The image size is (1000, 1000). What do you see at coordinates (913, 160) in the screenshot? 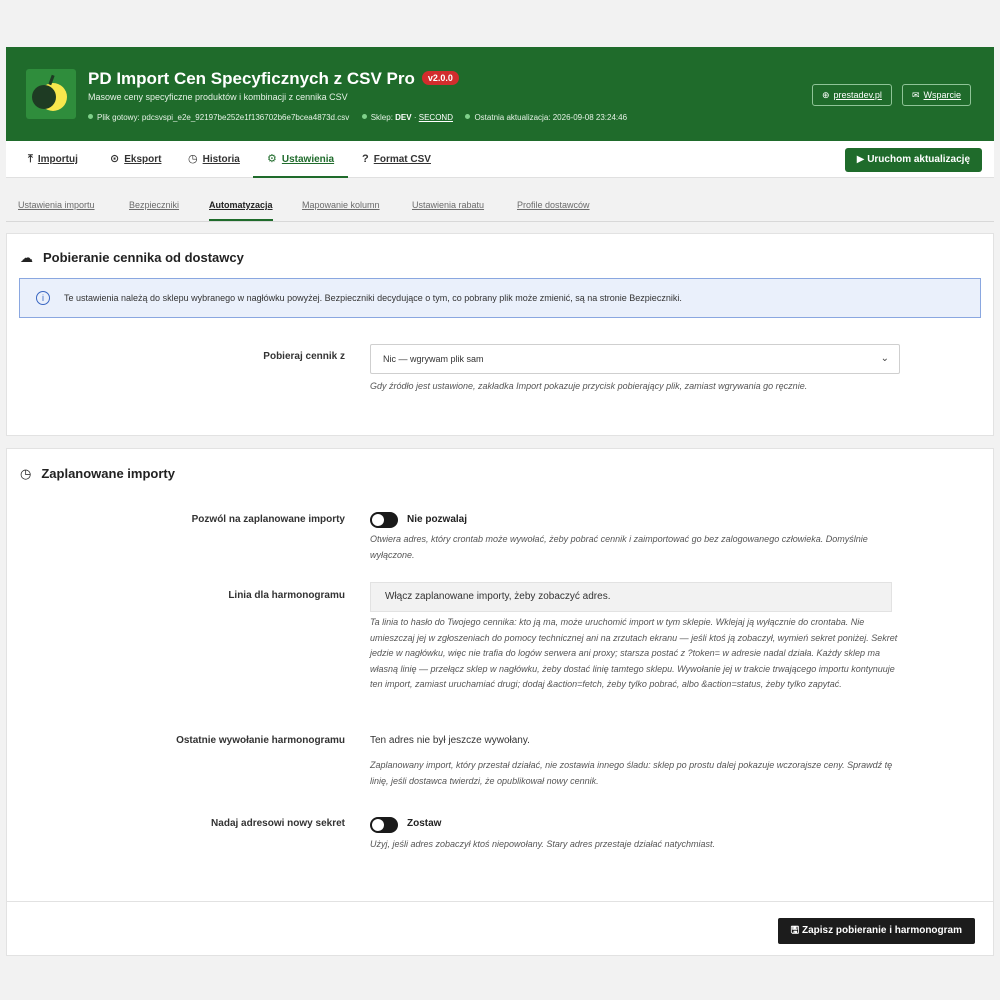
I see `run-update-button: ▶ Uruchom aktualizację` at bounding box center [913, 160].